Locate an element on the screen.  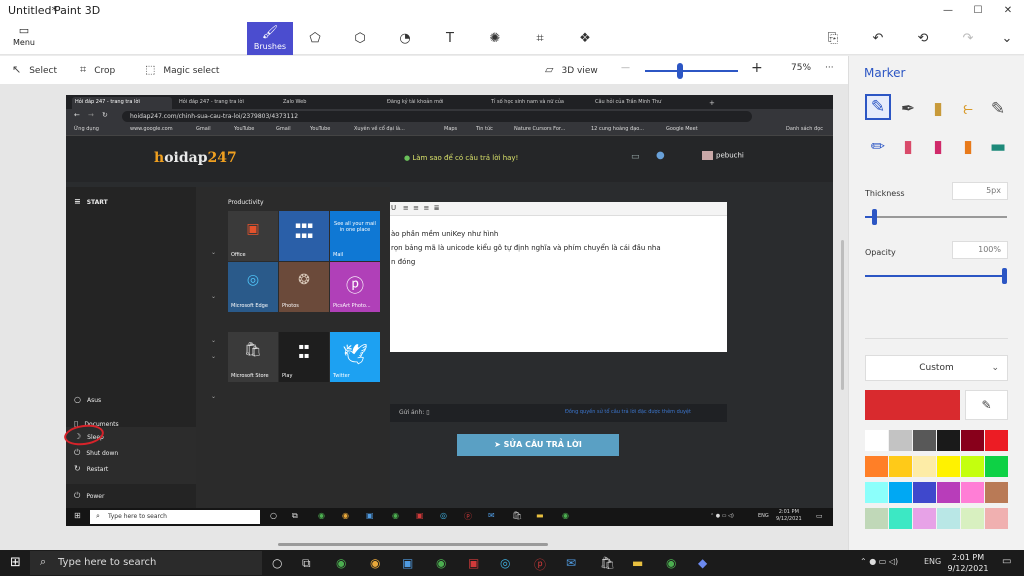
text-icon: T is located at coordinates (450, 38).